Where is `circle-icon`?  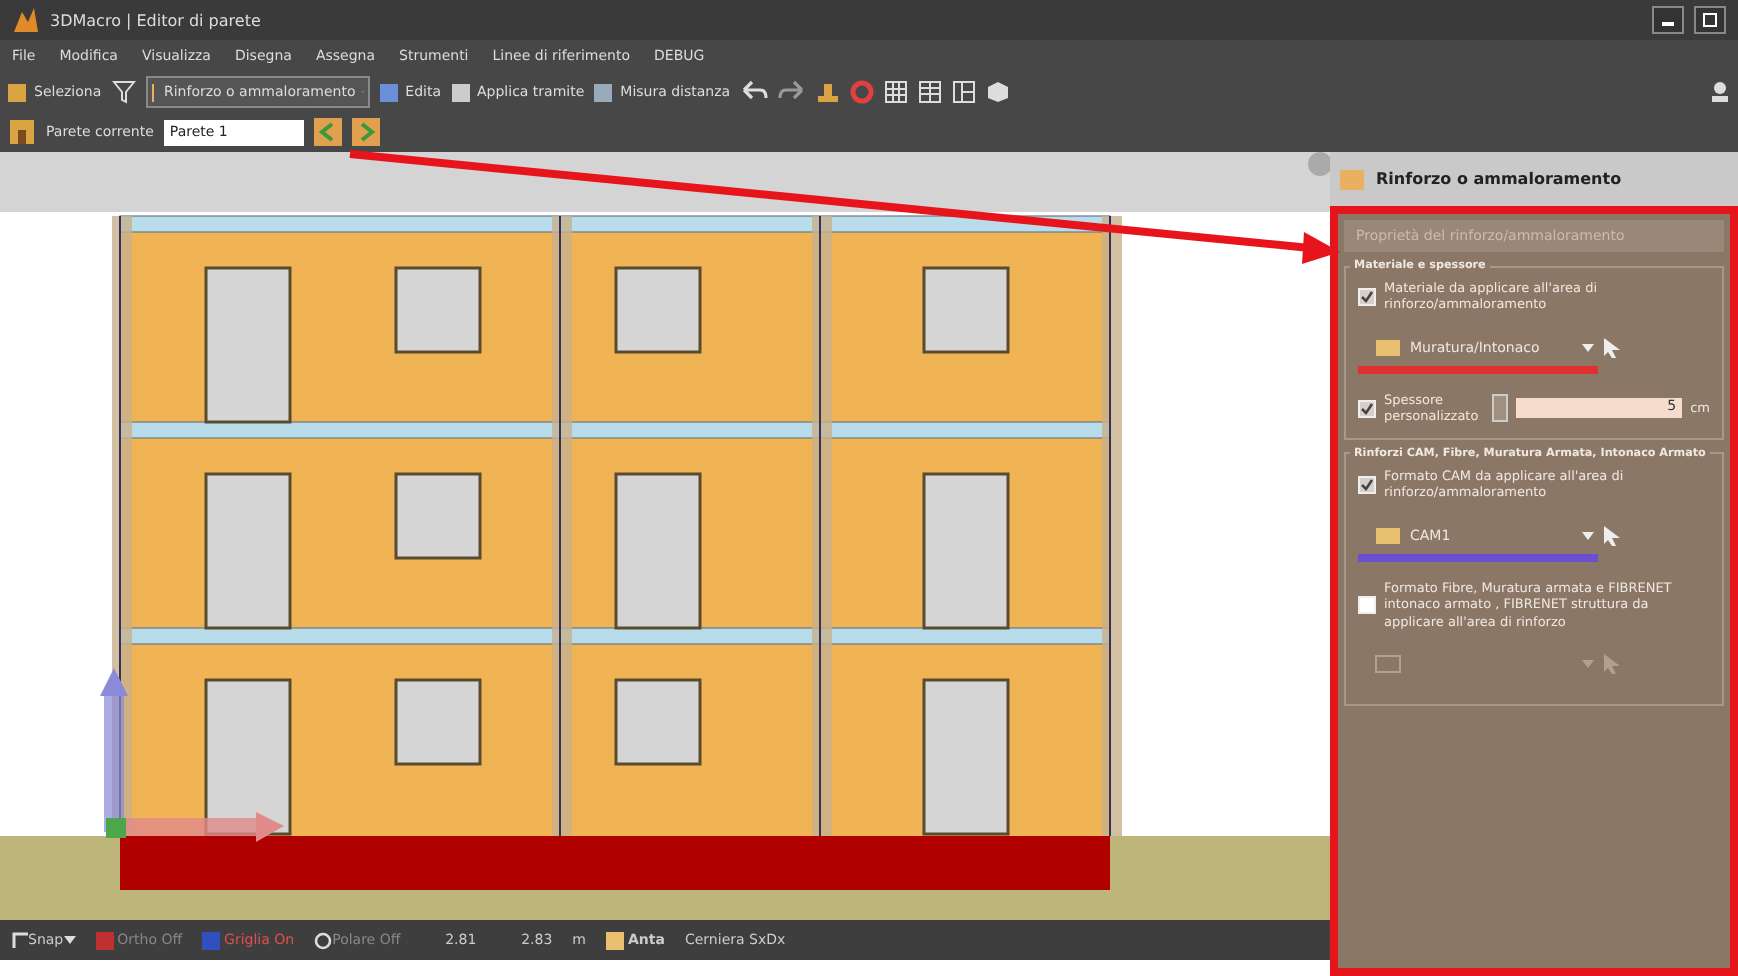
circle-icon is located at coordinates (323, 940).